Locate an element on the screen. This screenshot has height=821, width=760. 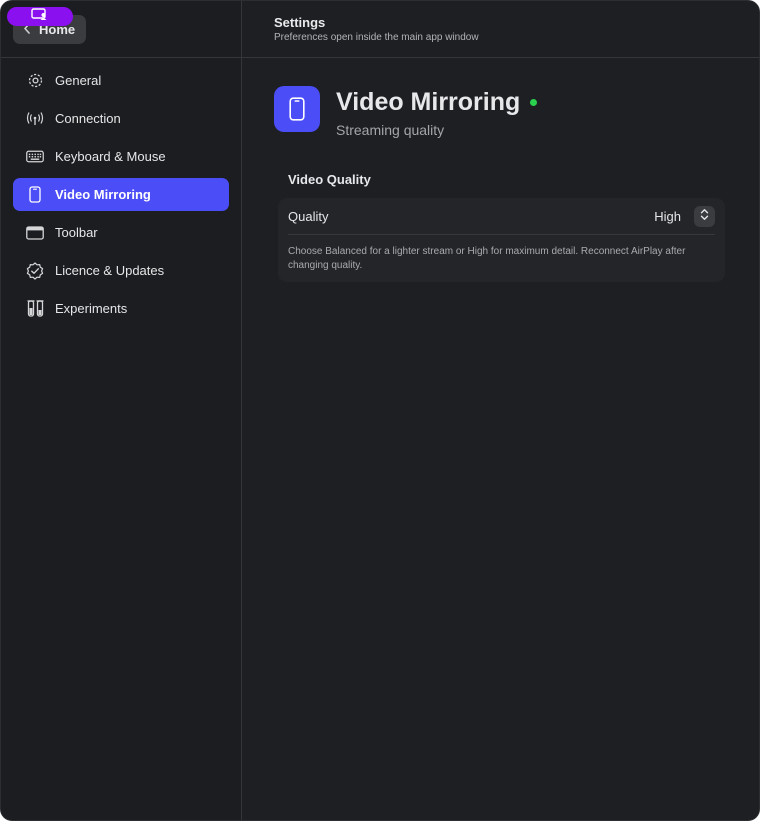
sidebar-item-label: Keyboard & Mouse is located at coordinates (110, 156).